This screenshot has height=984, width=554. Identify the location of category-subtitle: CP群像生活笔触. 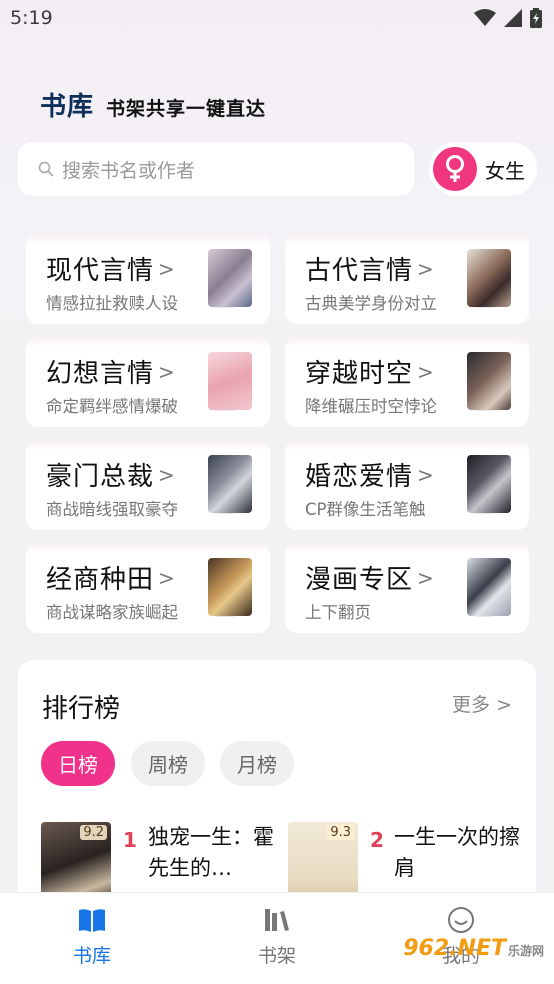
(365, 509).